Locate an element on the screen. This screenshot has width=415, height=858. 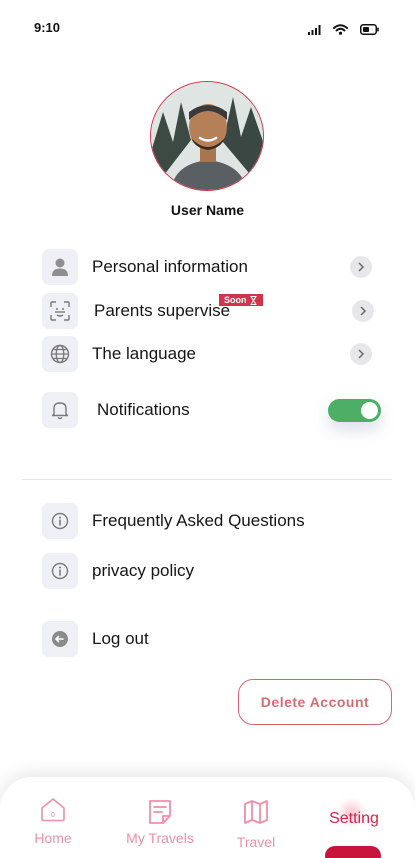
status-bar: 9:10 is located at coordinates (207, 25).